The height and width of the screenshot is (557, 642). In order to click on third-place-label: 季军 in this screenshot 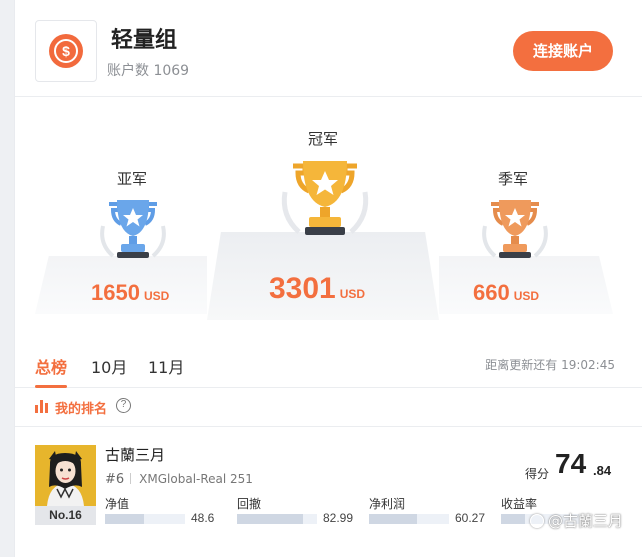, I will do `click(512, 179)`.